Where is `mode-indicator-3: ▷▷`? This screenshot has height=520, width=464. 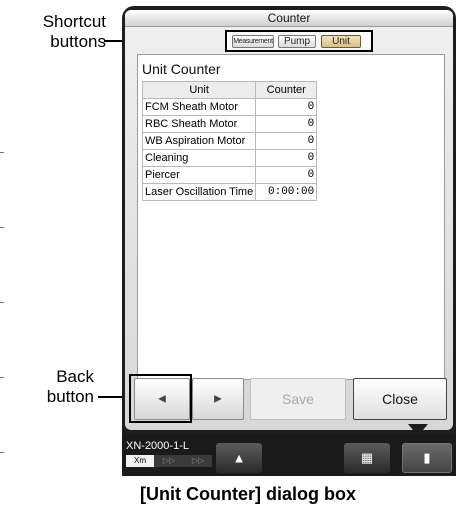 mode-indicator-3: ▷▷ is located at coordinates (198, 460).